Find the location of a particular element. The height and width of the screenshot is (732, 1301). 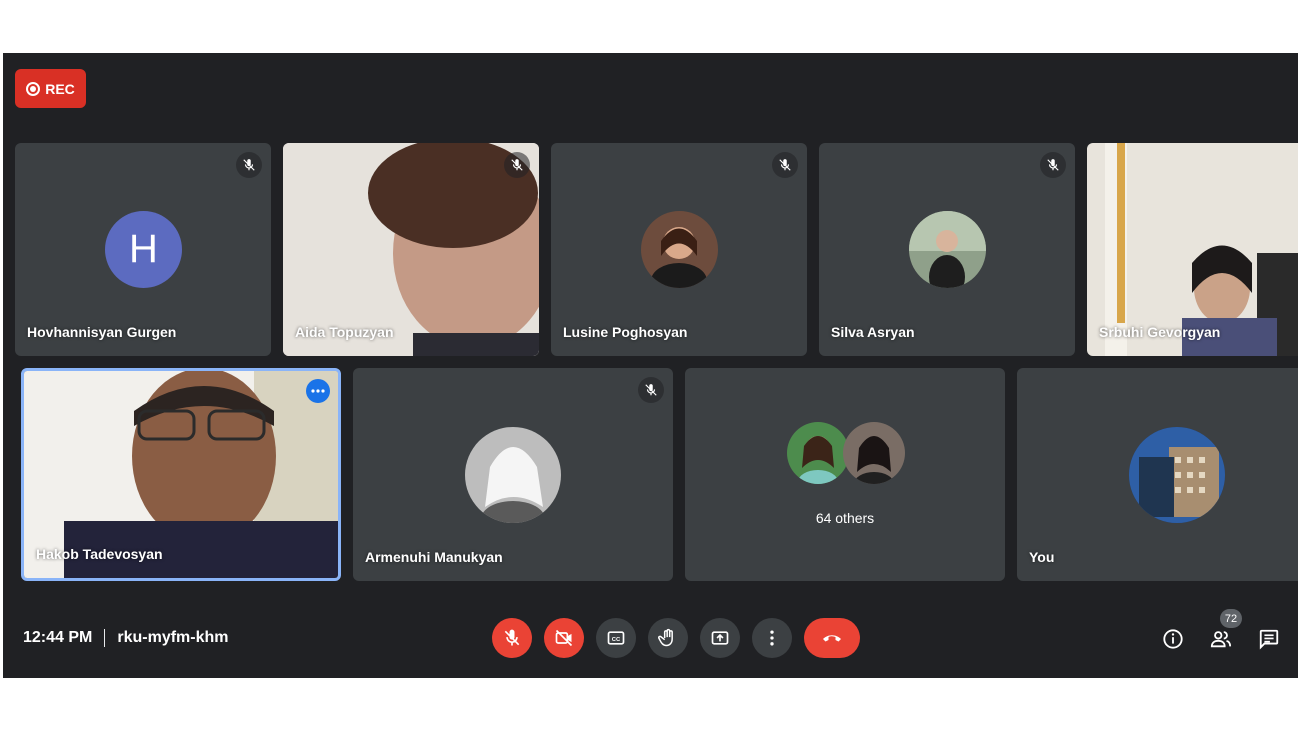

more-options-button is located at coordinates (772, 638).